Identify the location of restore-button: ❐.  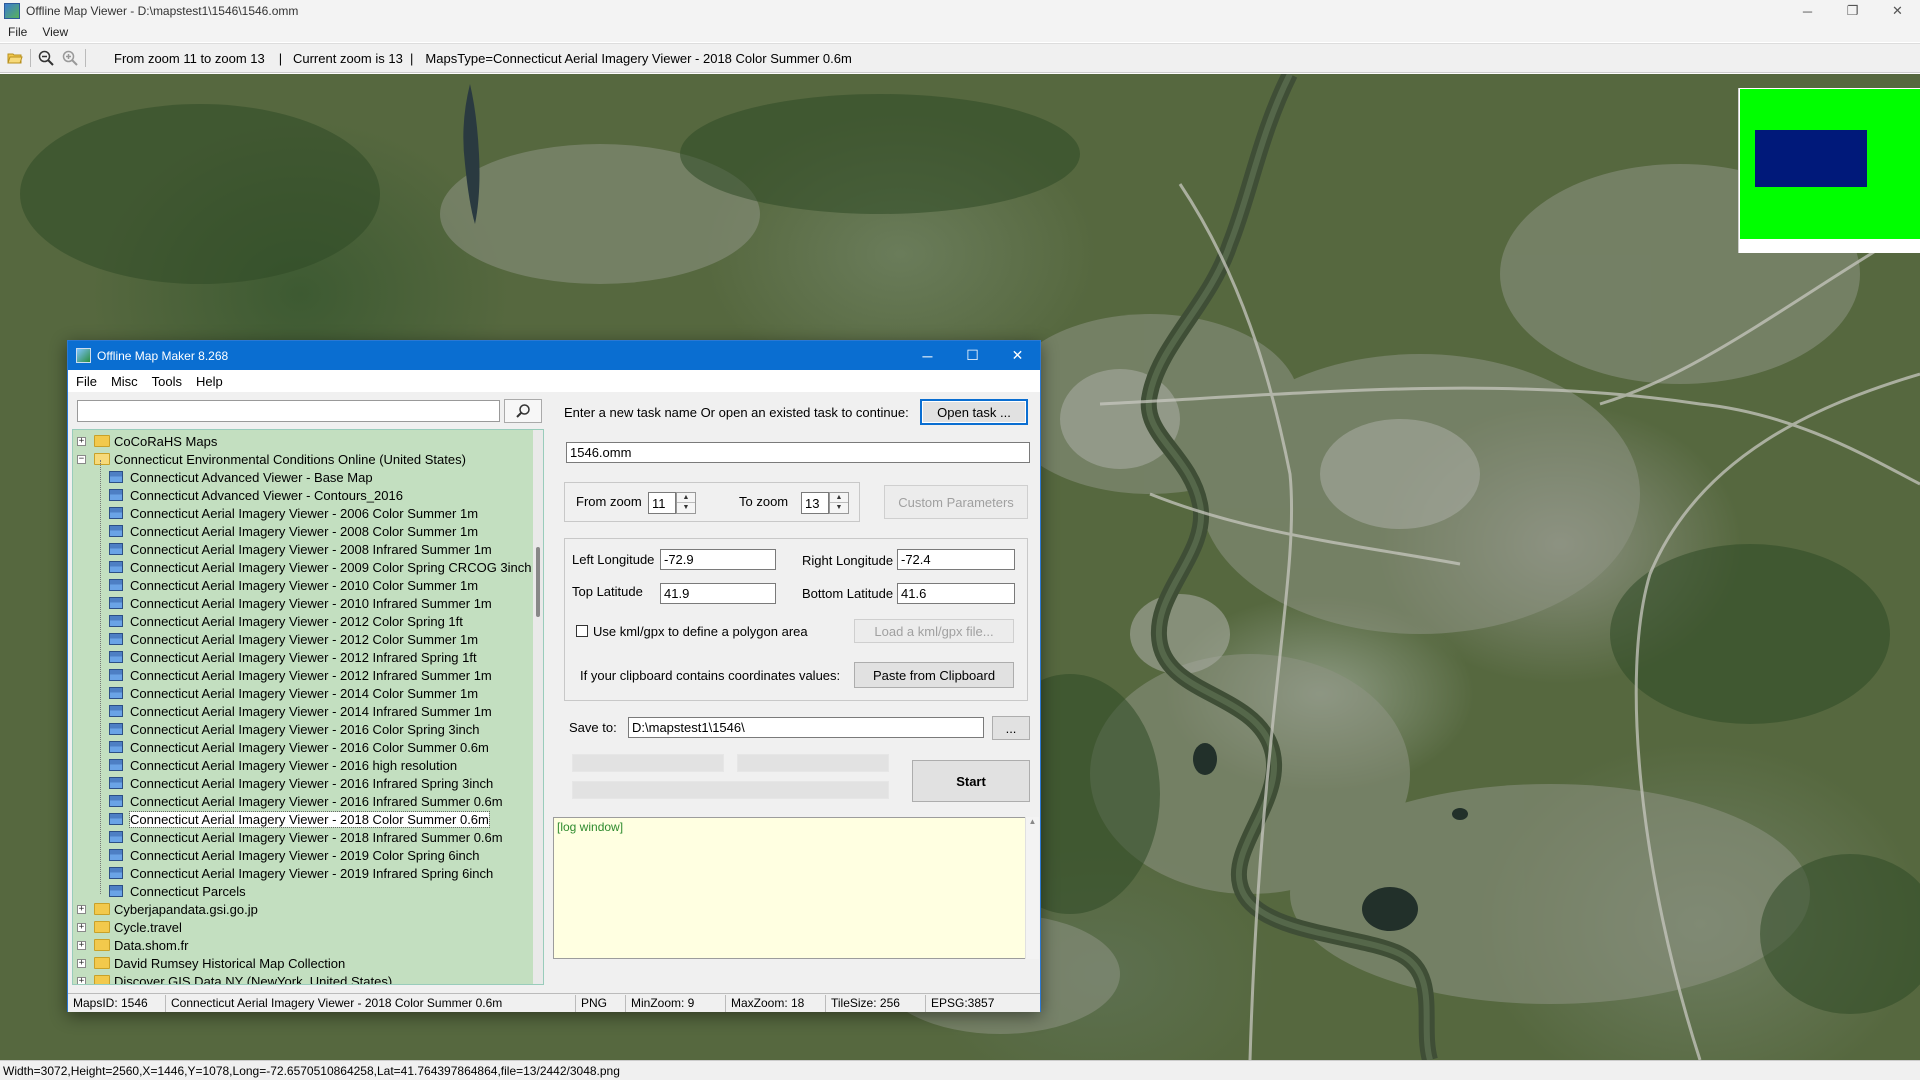
(1852, 11).